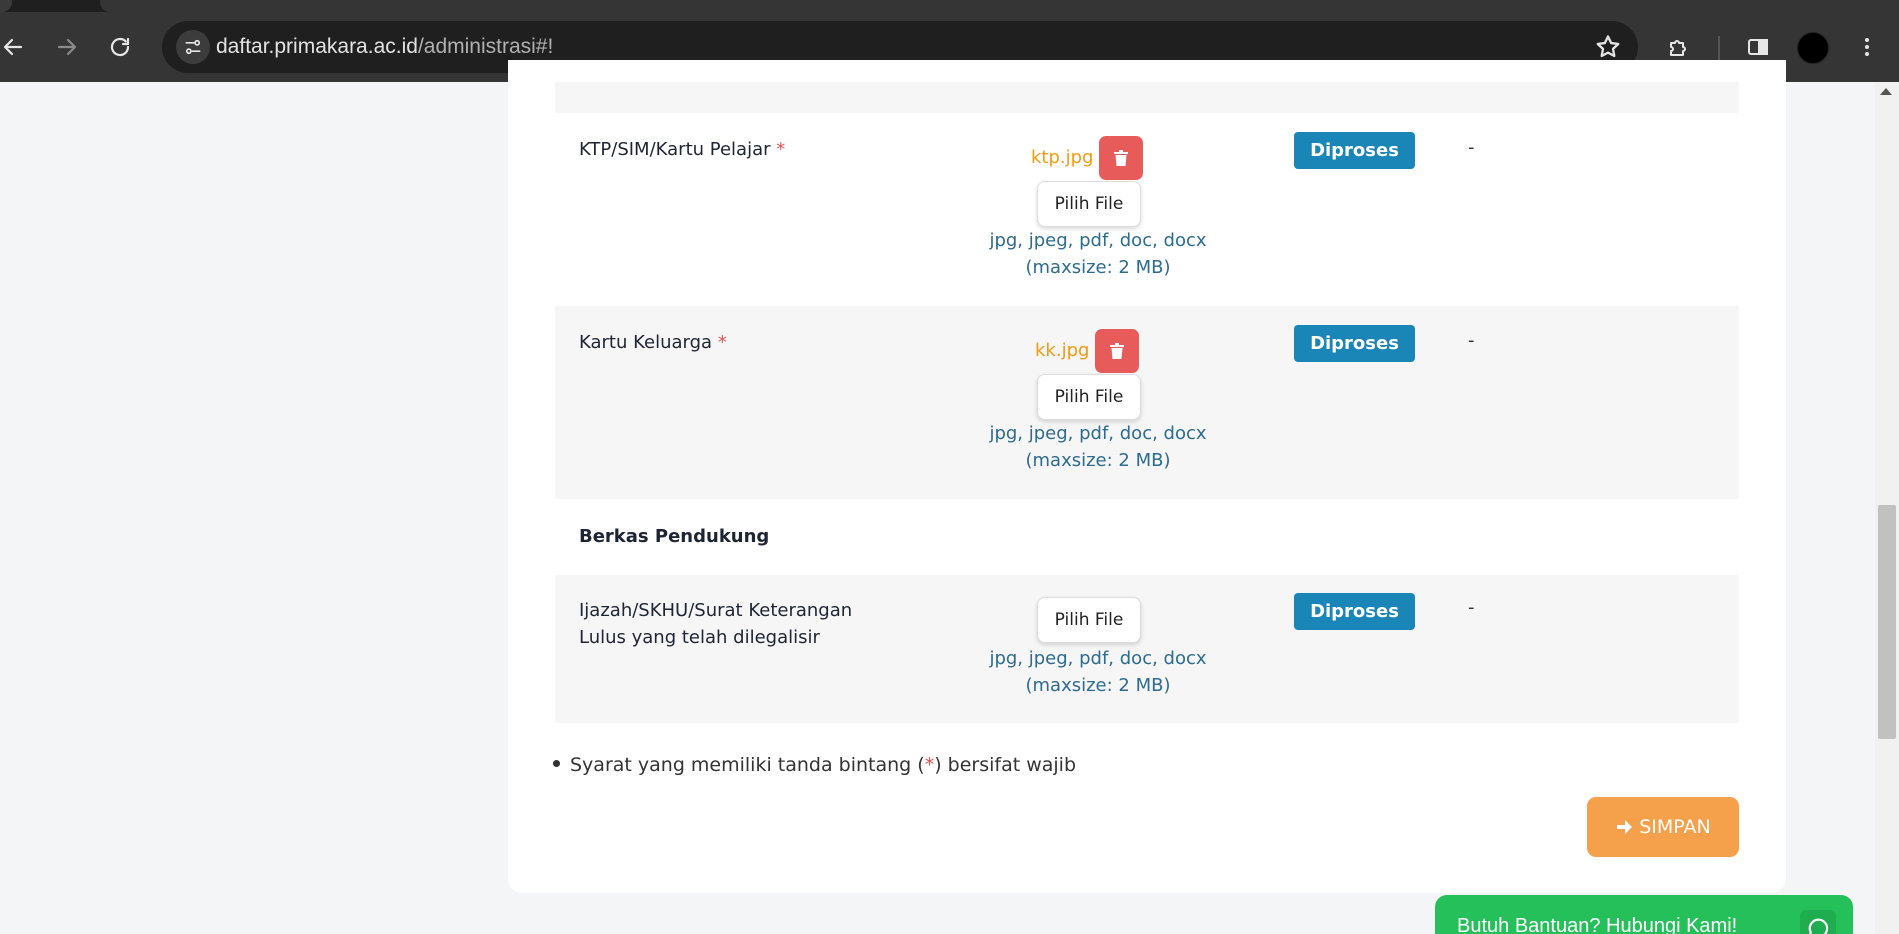 The width and height of the screenshot is (1899, 934). Describe the element at coordinates (1062, 350) in the screenshot. I see `uploaded-file-link: kk.jpg` at that location.